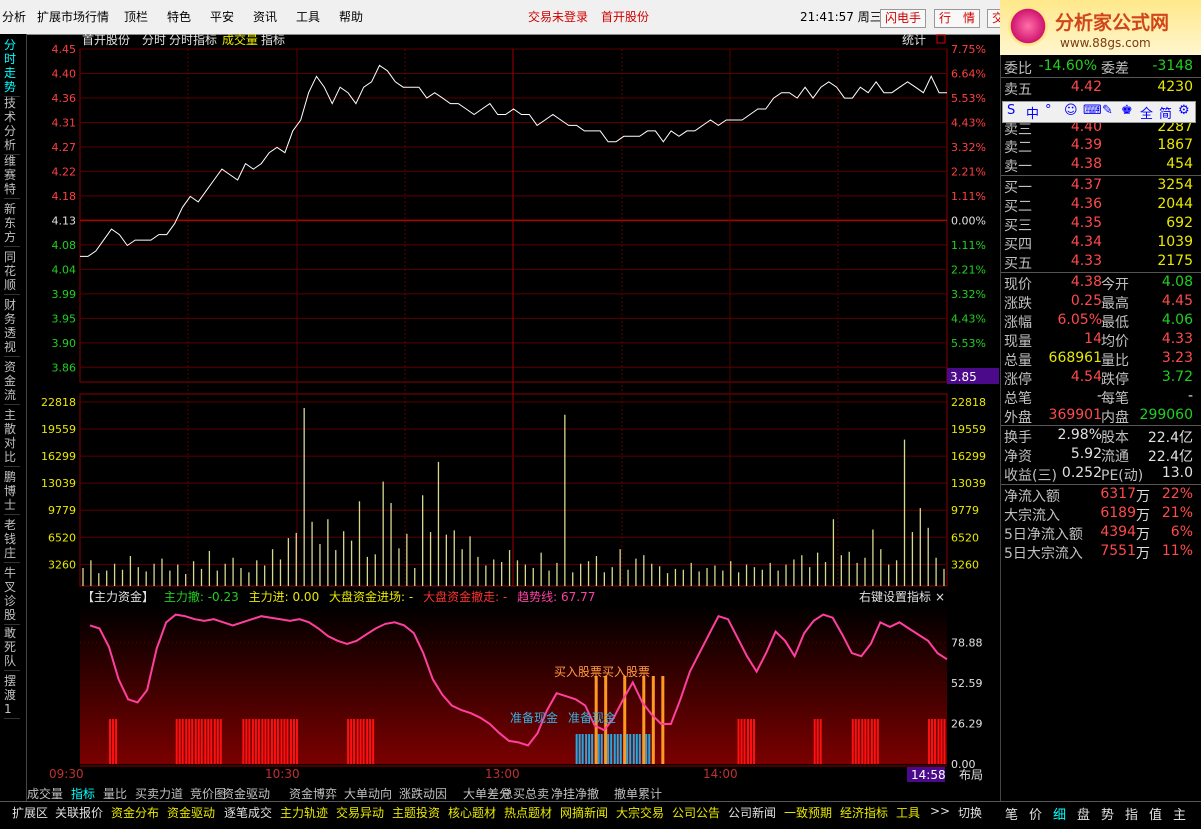 The image size is (1201, 829). I want to click on indicator-tab: 量比, so click(115, 793).